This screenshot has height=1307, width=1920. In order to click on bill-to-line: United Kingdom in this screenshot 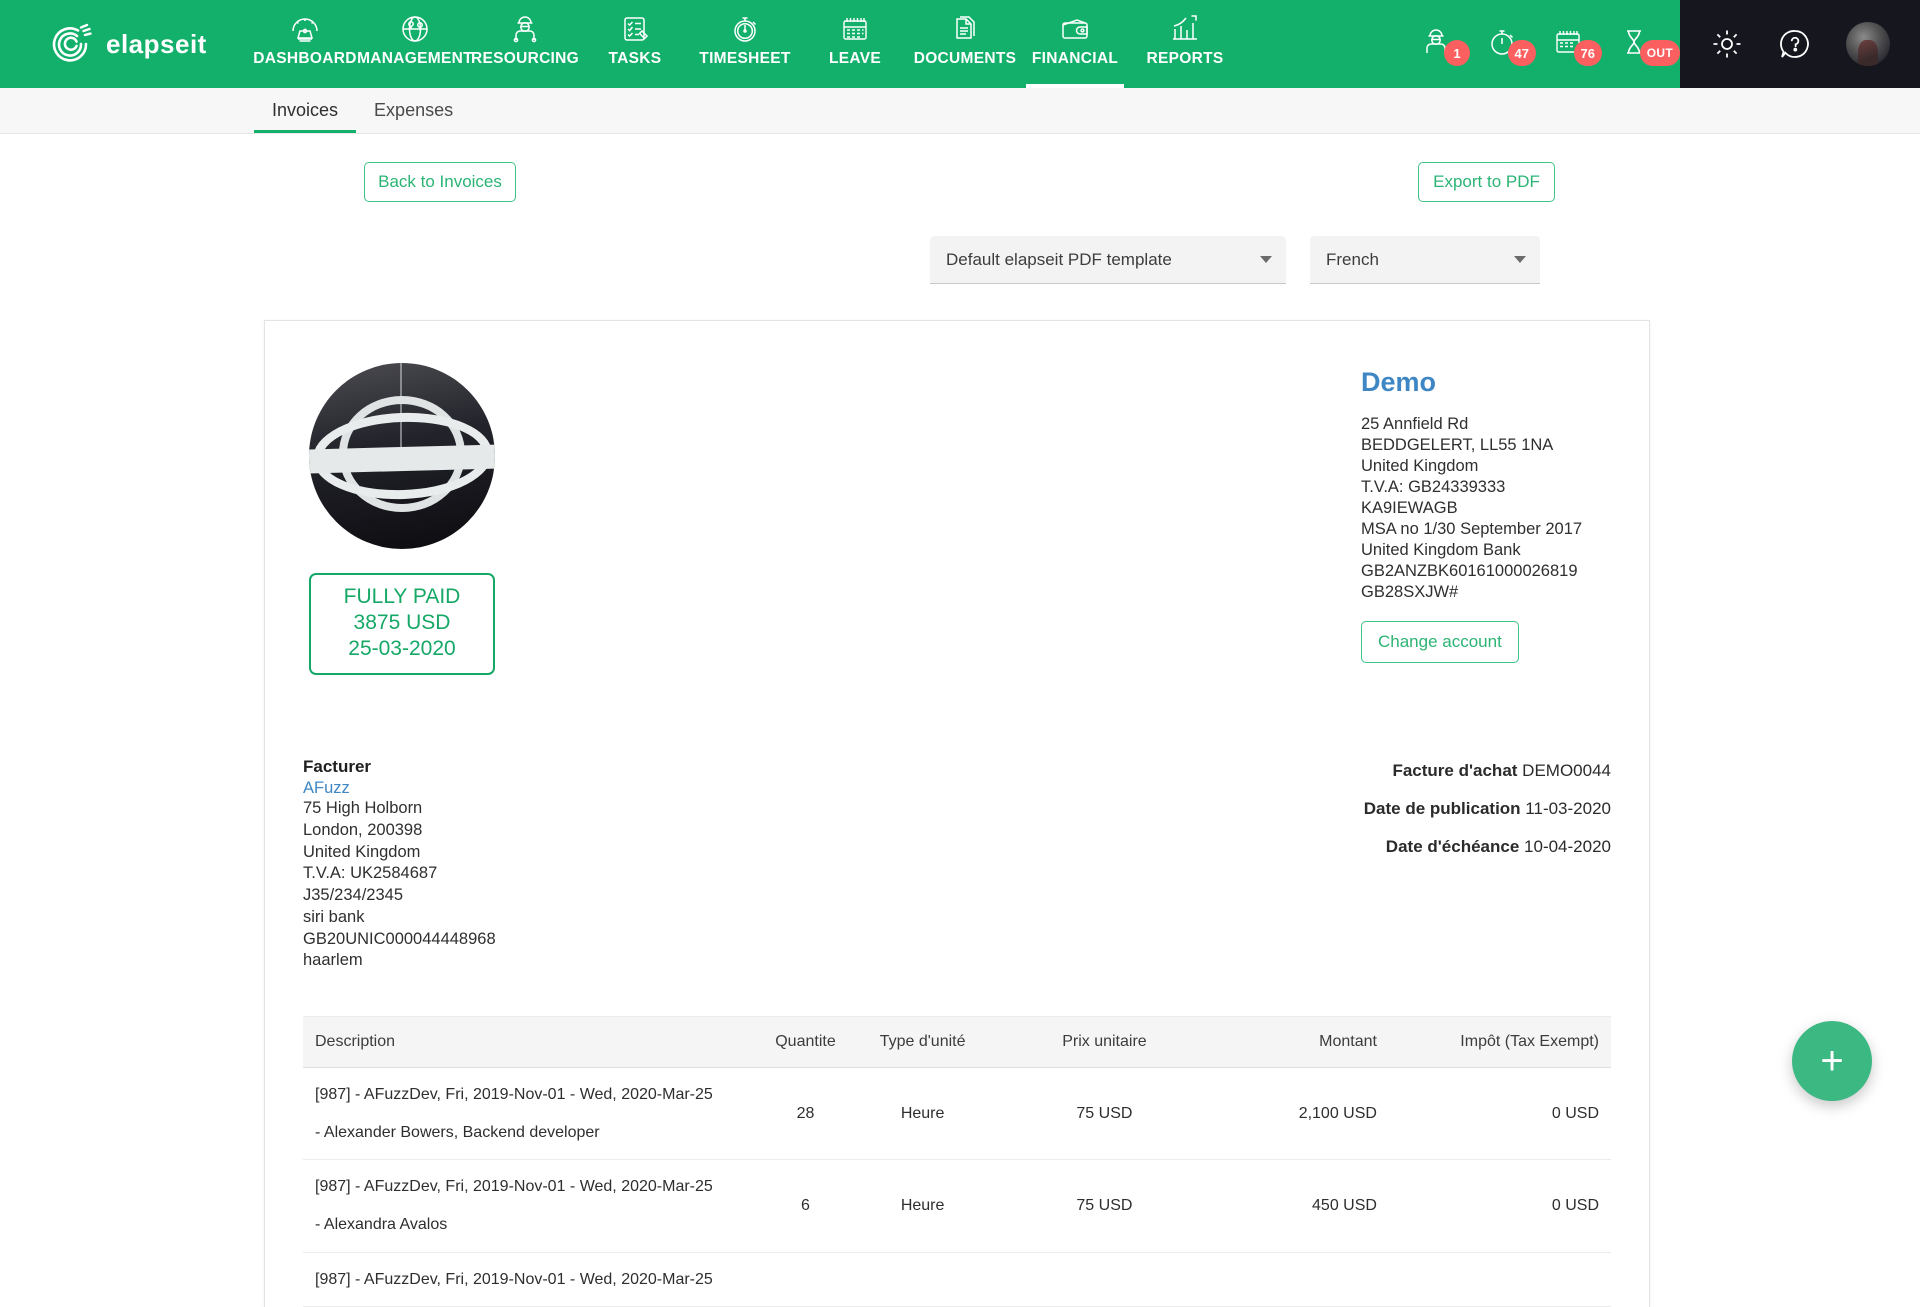, I will do `click(533, 853)`.